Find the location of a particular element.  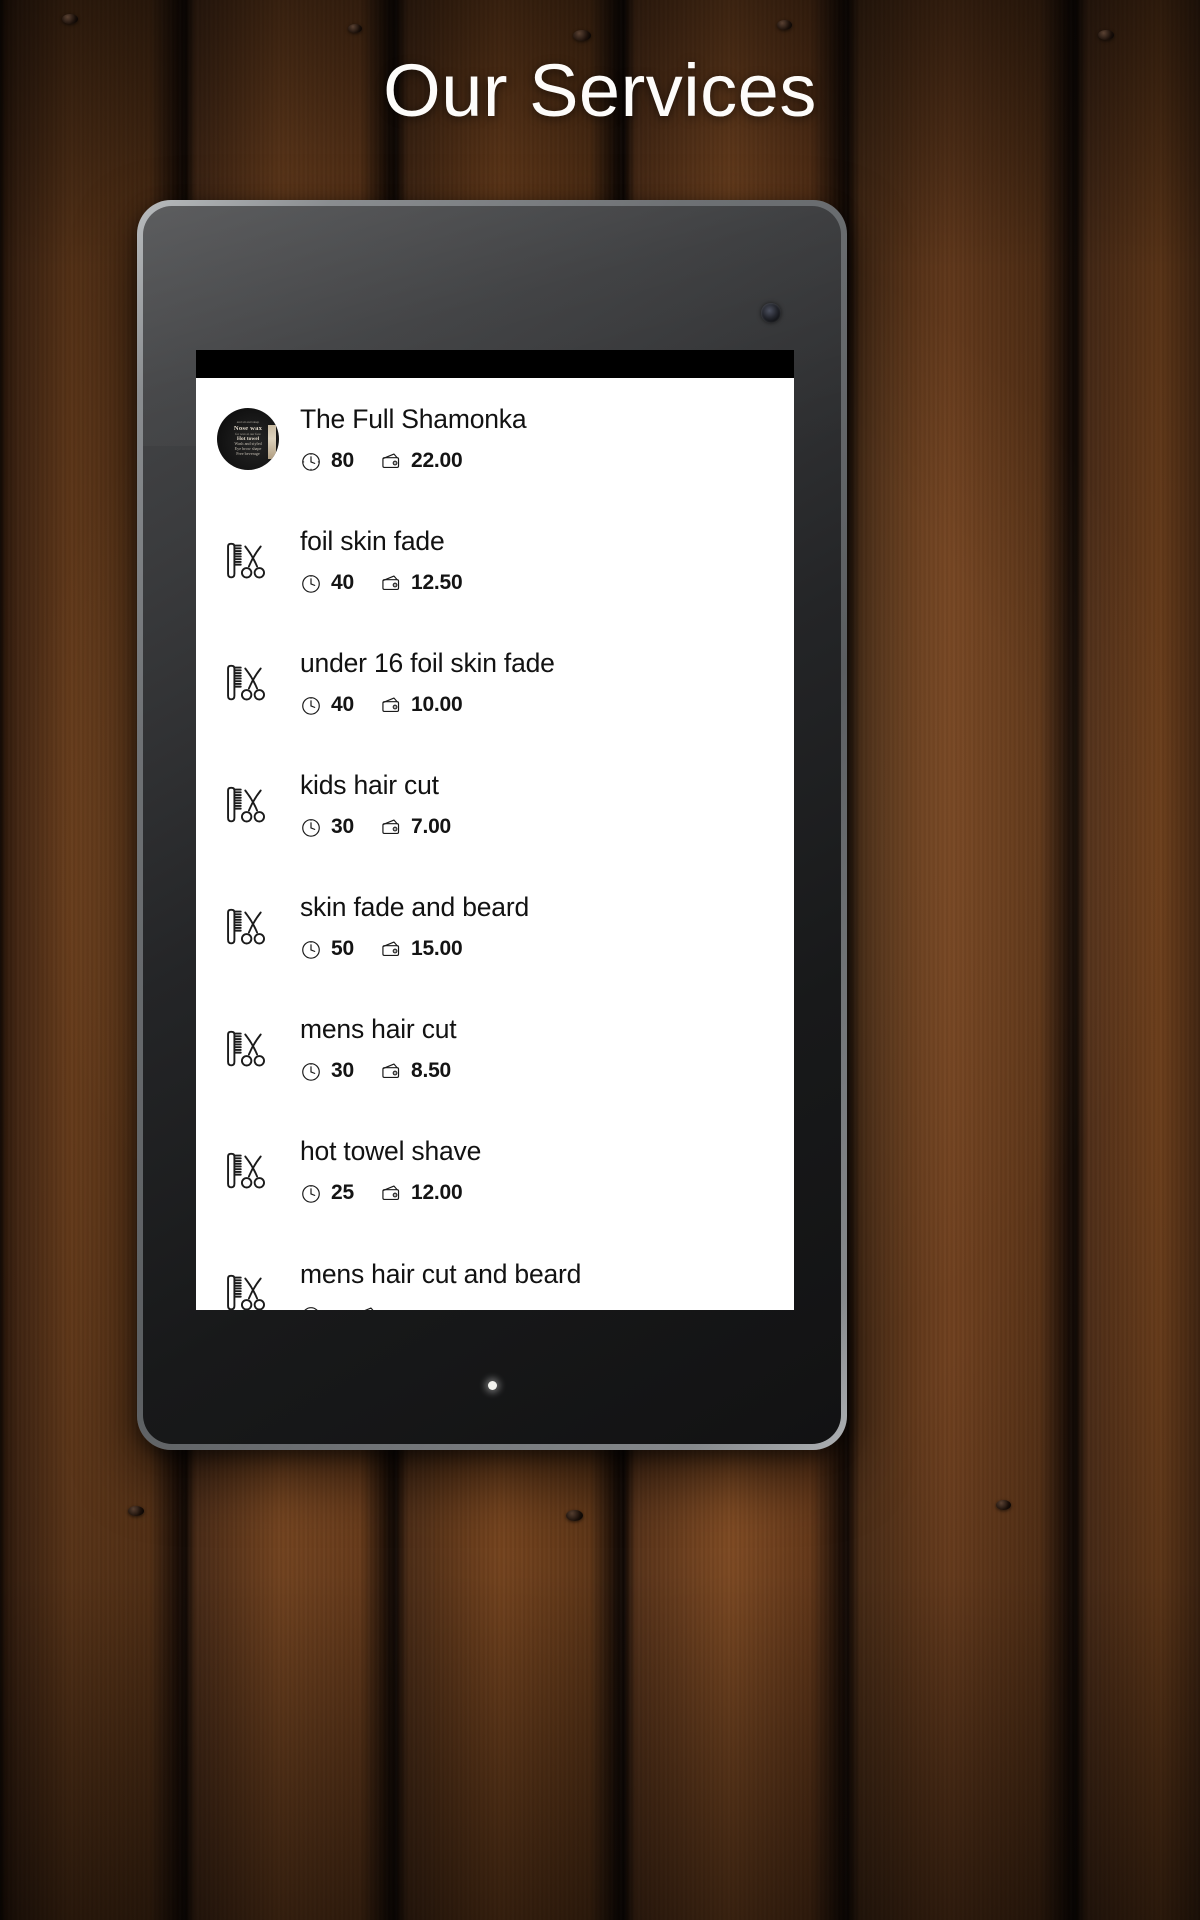

price-group: 8.50 is located at coordinates (415, 1071).